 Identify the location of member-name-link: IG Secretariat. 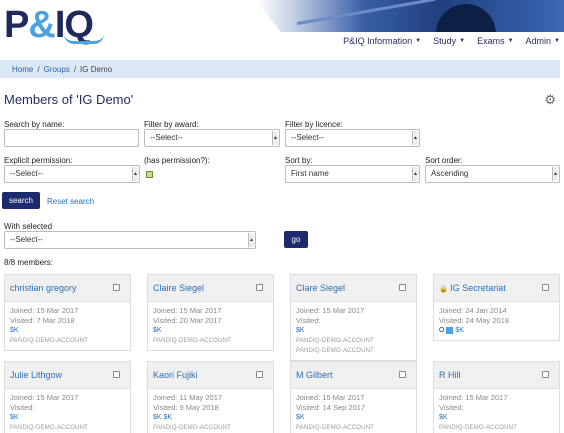
(478, 288).